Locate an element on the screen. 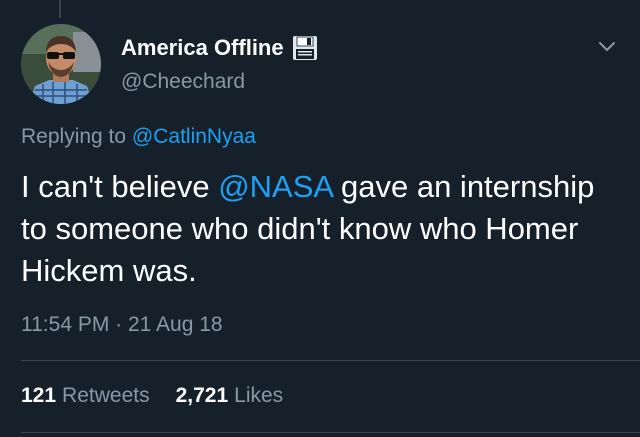 This screenshot has height=437, width=640. replying-to: Replying to @CatlinNyaa is located at coordinates (138, 137).